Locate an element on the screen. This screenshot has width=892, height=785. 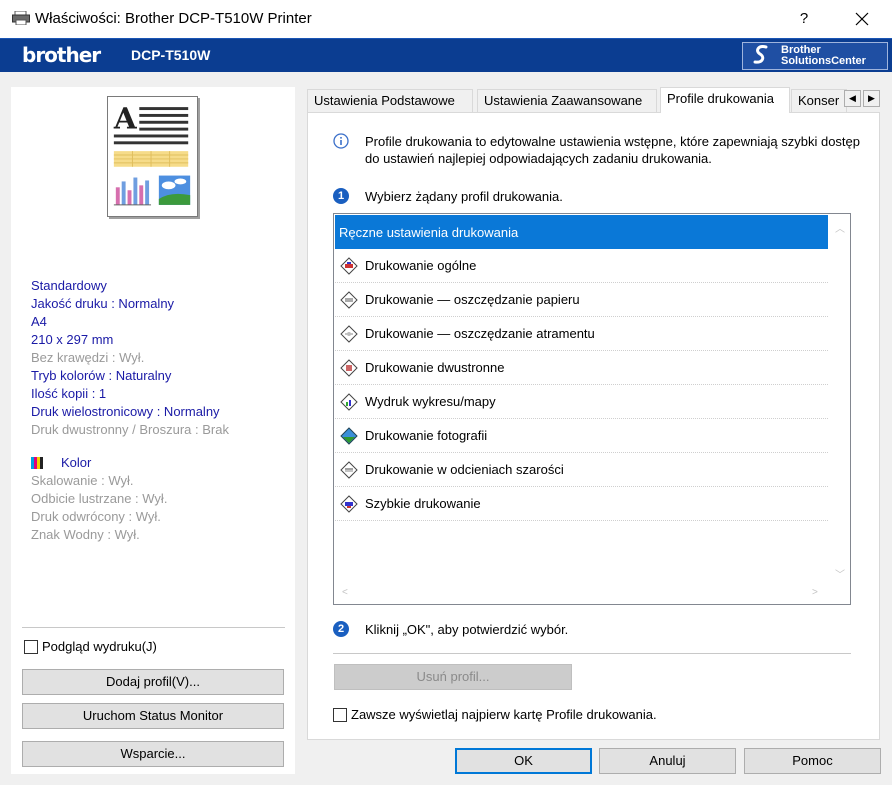
step-1-number: 1 is located at coordinates (341, 196).